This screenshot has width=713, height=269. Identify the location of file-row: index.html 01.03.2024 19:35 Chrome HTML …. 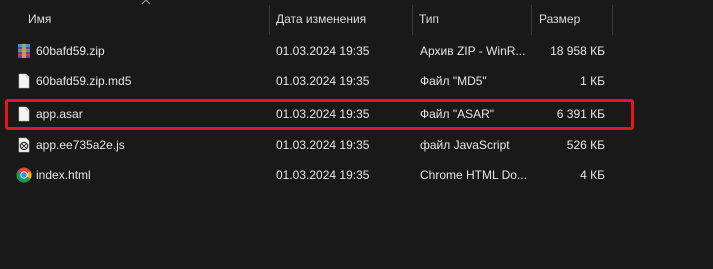
(356, 175).